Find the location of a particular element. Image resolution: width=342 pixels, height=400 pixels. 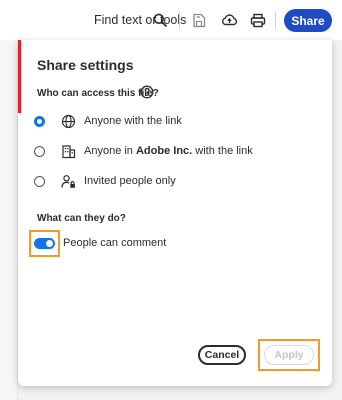

access-option-anyone-in-org: Anyone in Adobe Inc. with the link is located at coordinates (174, 152).